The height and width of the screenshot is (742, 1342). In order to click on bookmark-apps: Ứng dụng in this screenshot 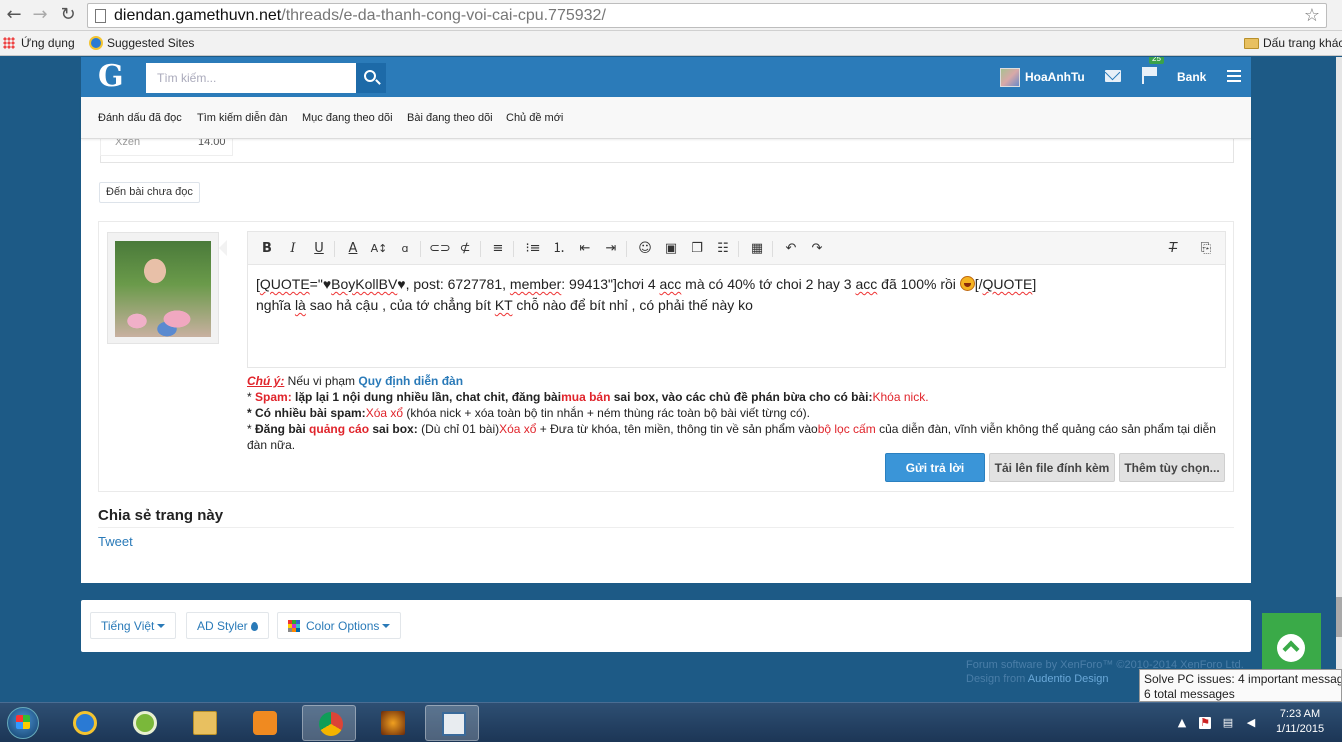, I will do `click(48, 43)`.